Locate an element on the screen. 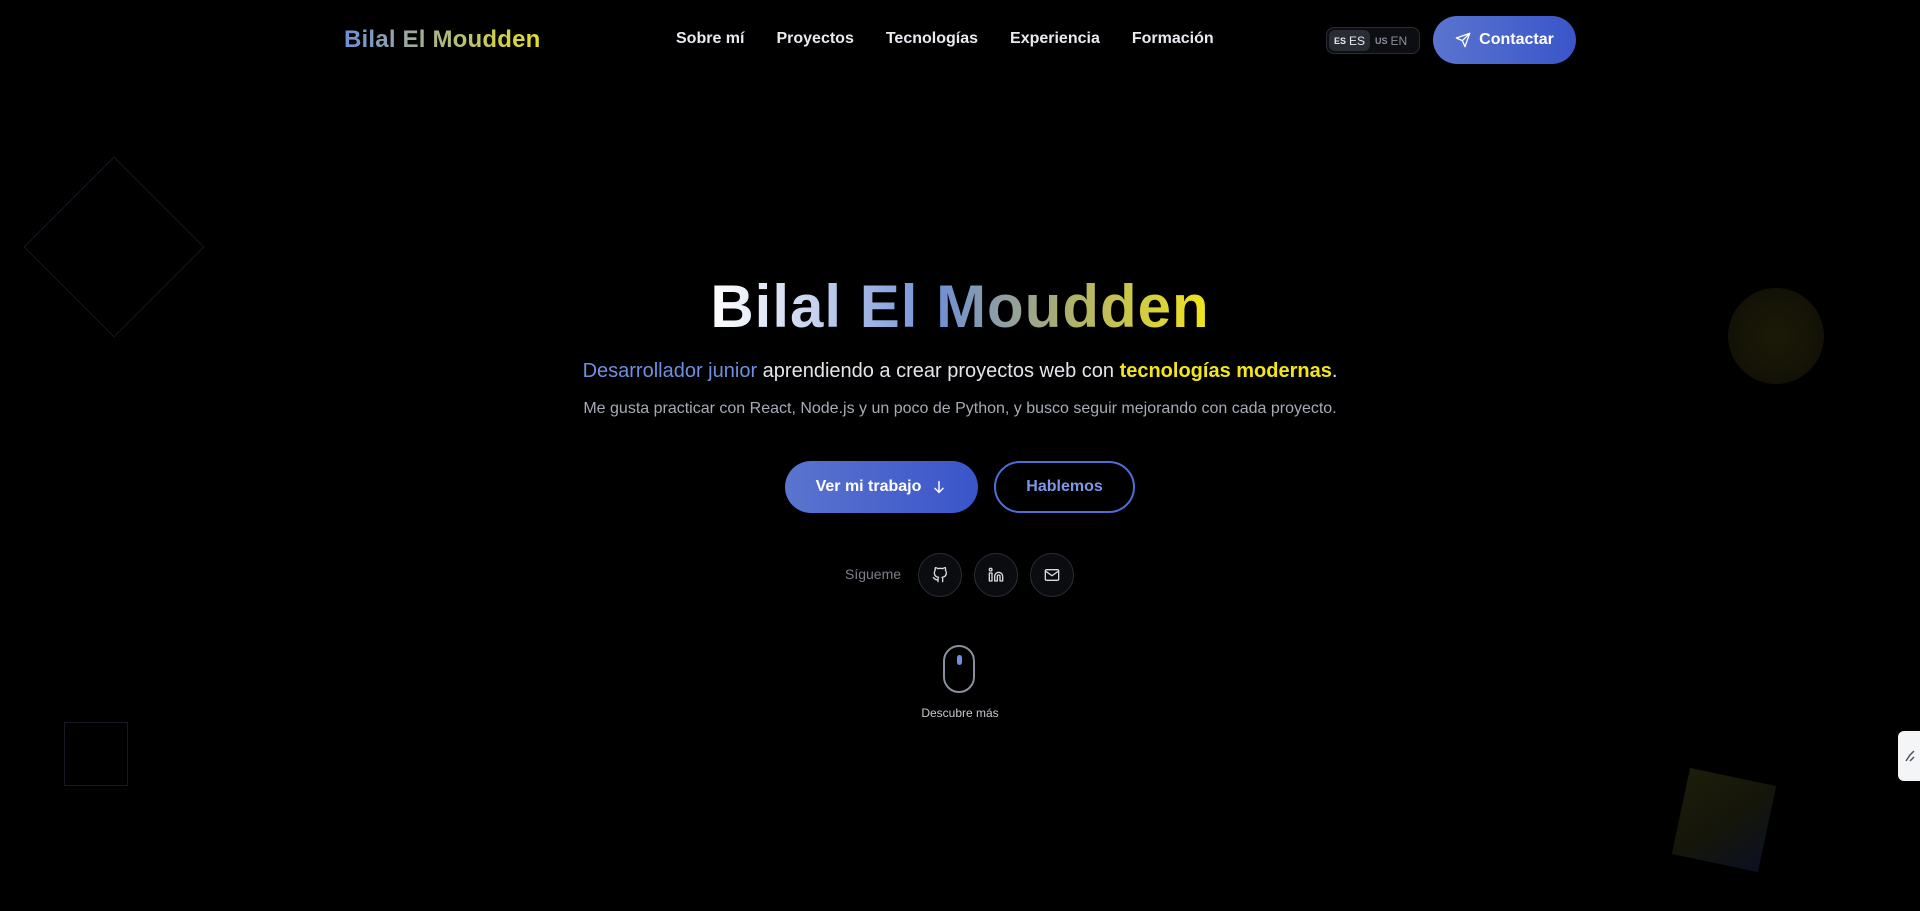 Image resolution: width=1920 pixels, height=911 pixels. language-switcher: ES ES US EN is located at coordinates (1373, 40).